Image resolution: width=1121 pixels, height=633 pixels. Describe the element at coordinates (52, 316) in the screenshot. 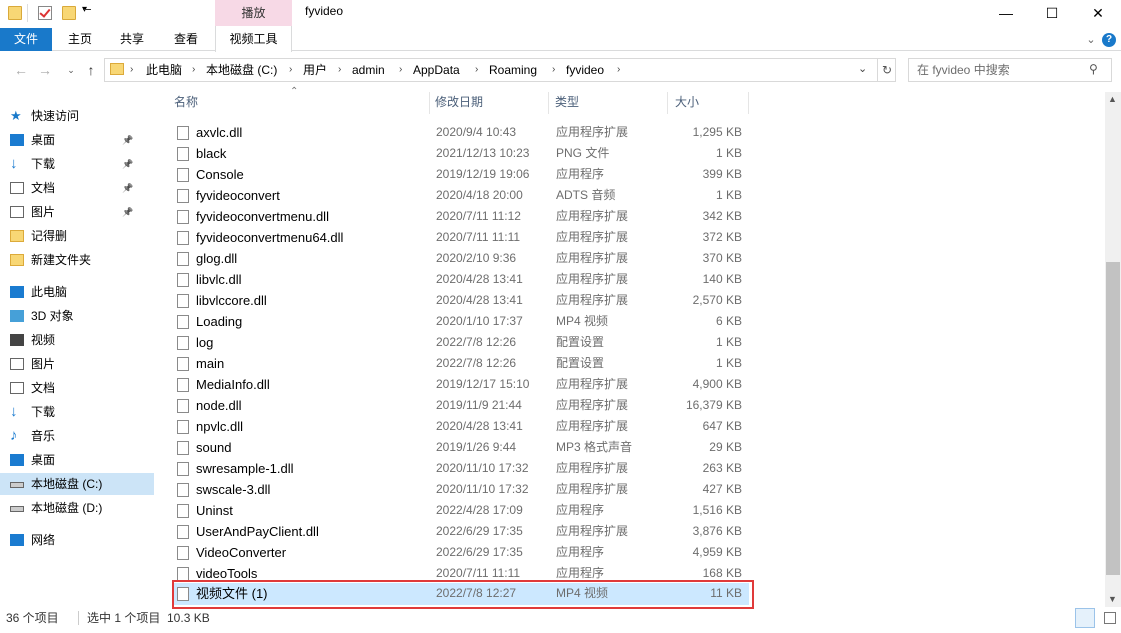

I see `sidebar-item-label: 3D 对象` at that location.